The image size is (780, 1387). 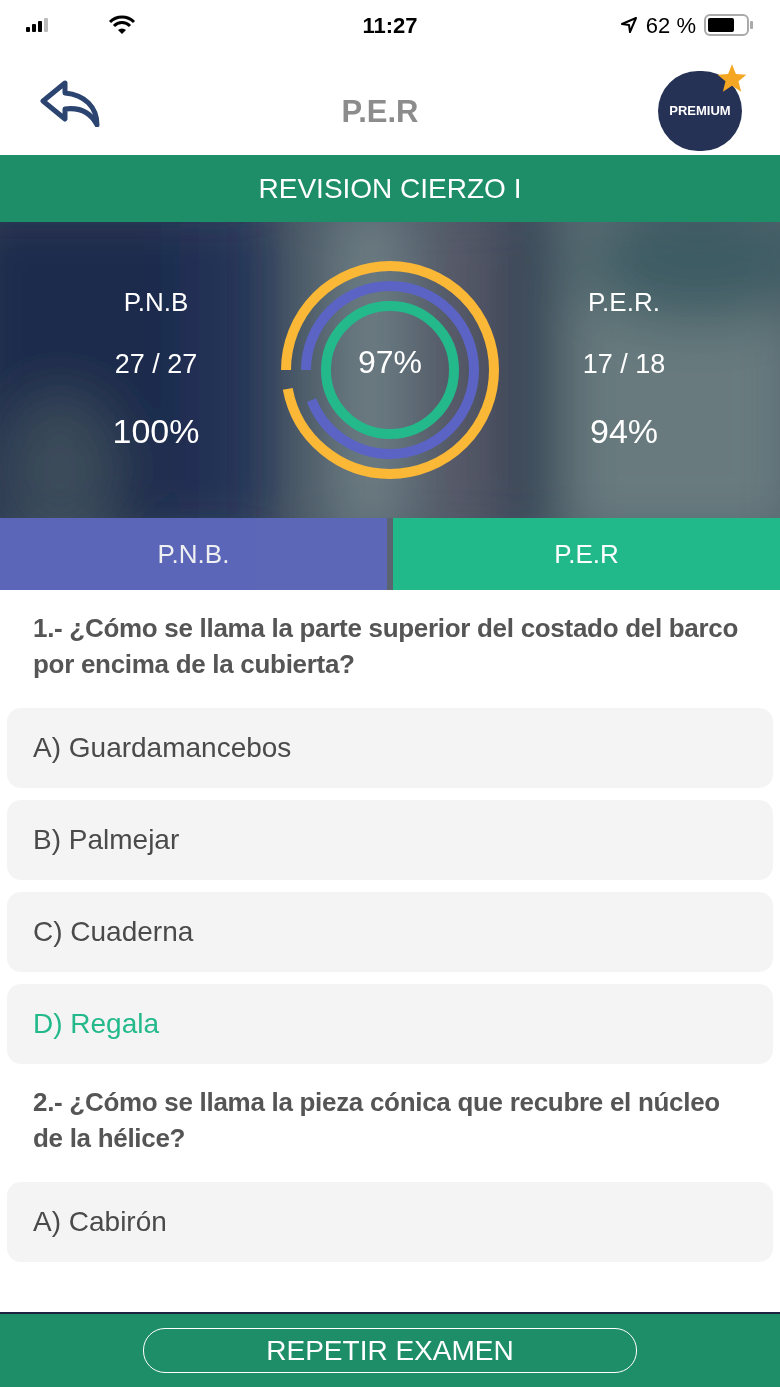 I want to click on answer-option: A) Cabirón, so click(x=390, y=1222).